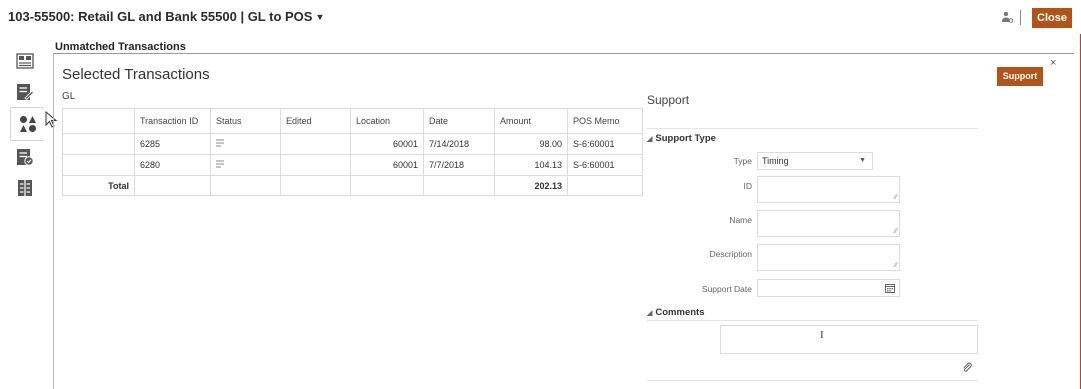 The height and width of the screenshot is (389, 1081). What do you see at coordinates (828, 257) in the screenshot?
I see `description-field: ∕∕` at bounding box center [828, 257].